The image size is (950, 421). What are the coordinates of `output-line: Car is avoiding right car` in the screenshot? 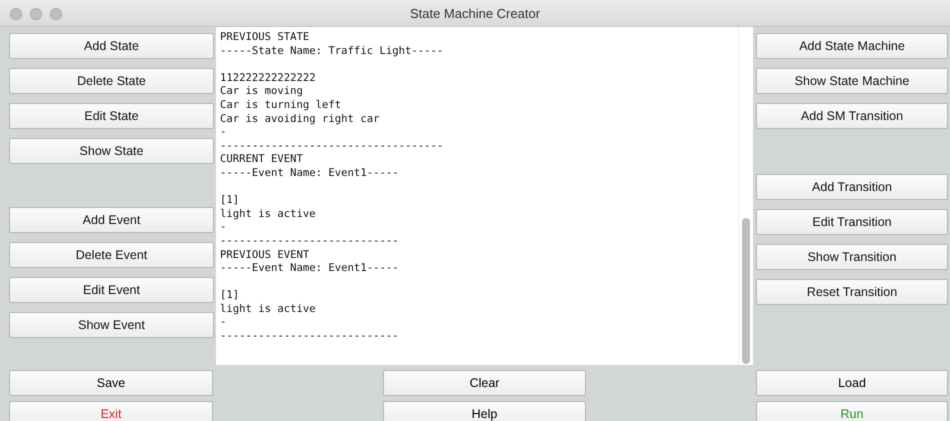 It's located at (300, 119).